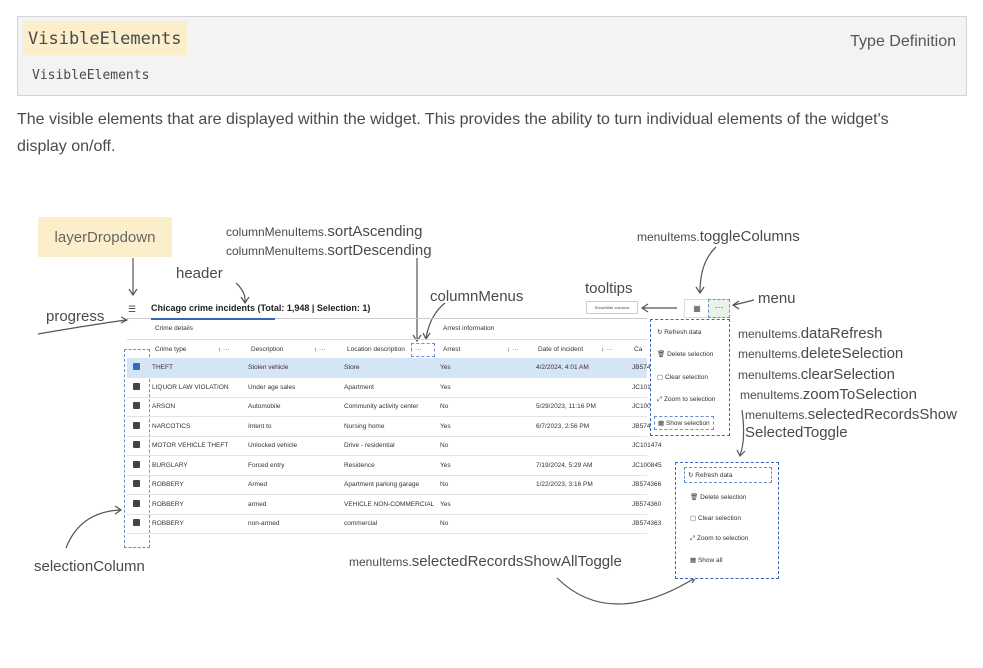  I want to click on table-cell: Yes, so click(445, 387).